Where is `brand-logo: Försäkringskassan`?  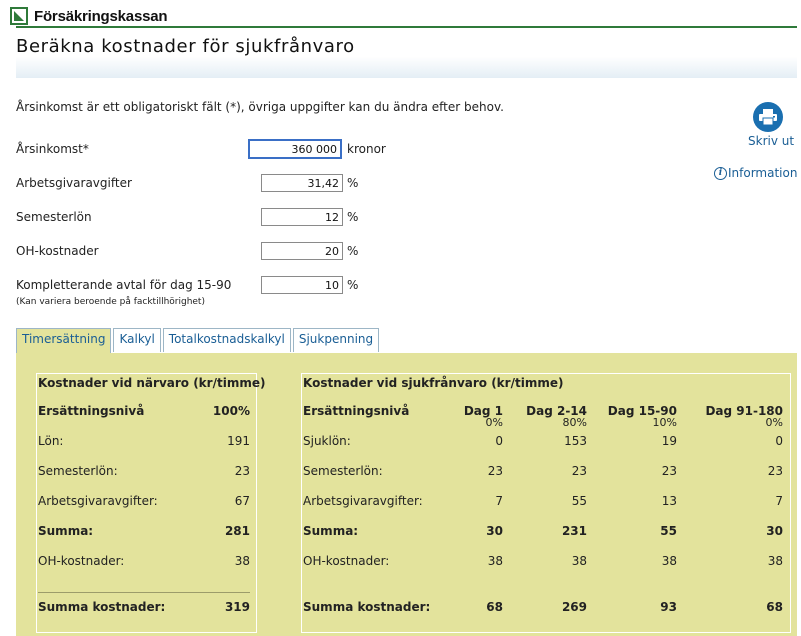 brand-logo: Försäkringskassan is located at coordinates (89, 16).